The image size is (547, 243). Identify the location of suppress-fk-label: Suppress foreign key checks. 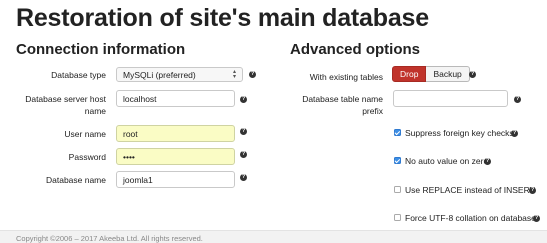
(459, 133).